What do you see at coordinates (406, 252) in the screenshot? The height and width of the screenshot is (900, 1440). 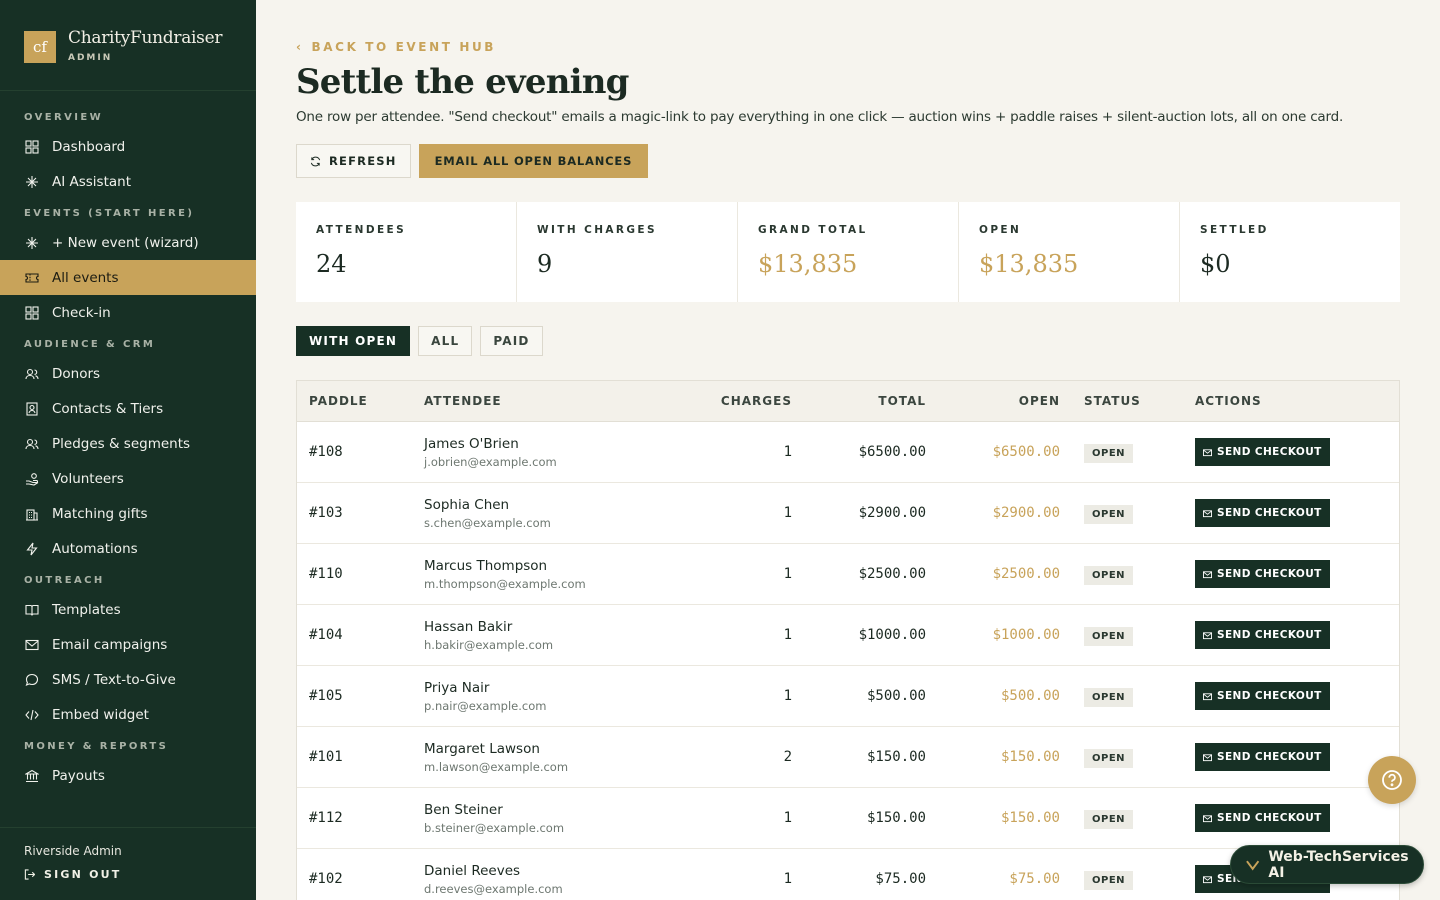 I see `stat-card: ATTENDEES 24` at bounding box center [406, 252].